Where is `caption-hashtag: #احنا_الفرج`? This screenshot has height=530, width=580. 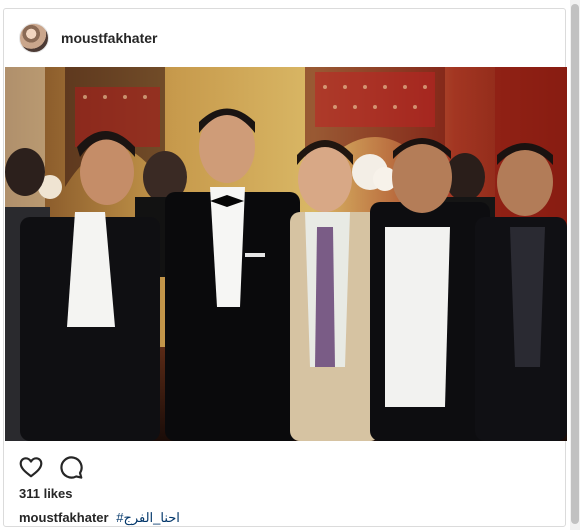 caption-hashtag: #احنا_الفرج is located at coordinates (148, 517).